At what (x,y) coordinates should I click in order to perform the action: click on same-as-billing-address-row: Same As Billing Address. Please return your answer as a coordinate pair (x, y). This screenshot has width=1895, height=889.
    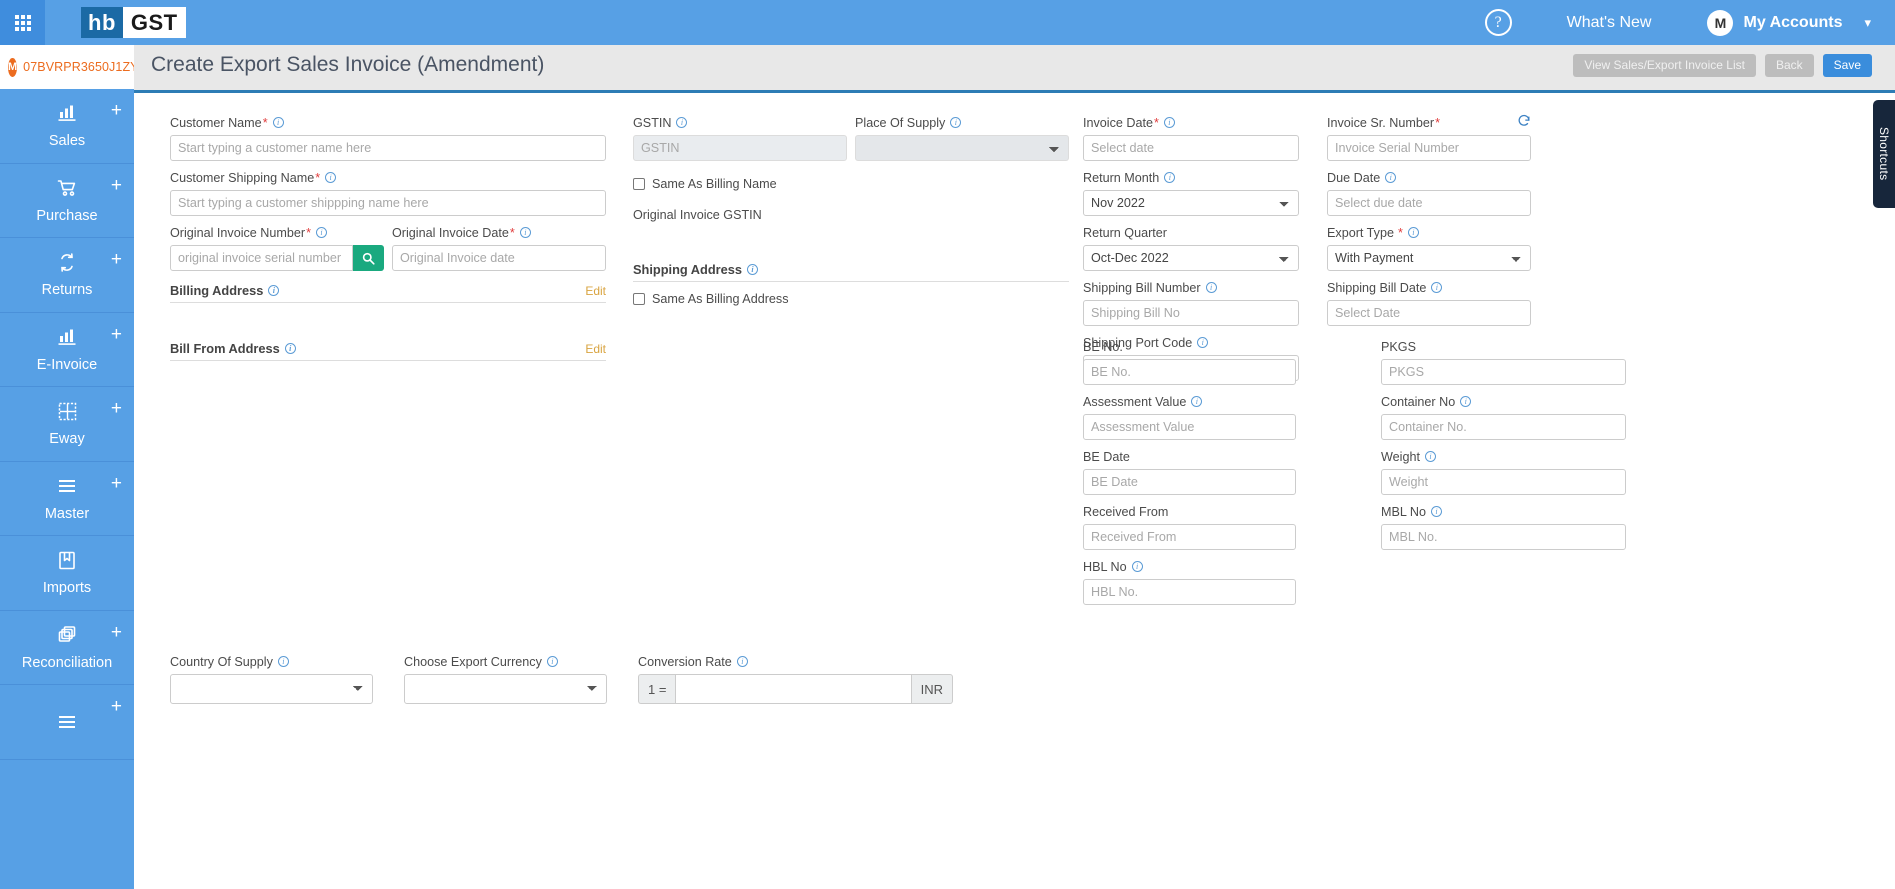
    Looking at the image, I should click on (851, 299).